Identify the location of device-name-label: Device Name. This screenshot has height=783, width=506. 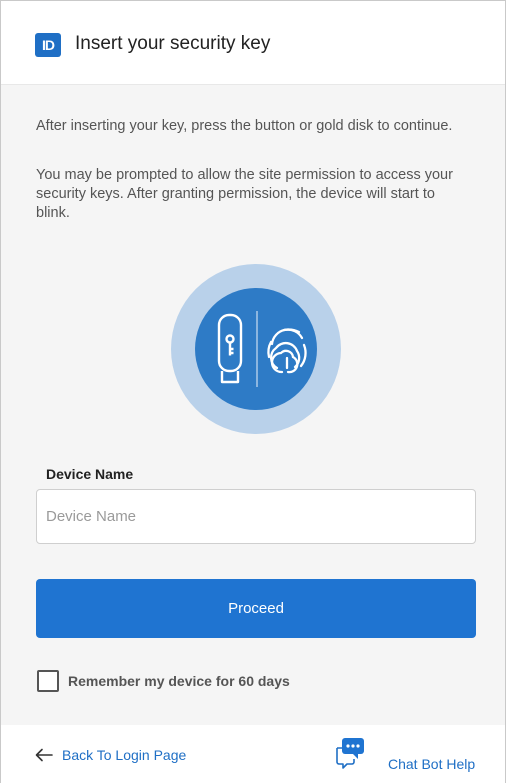
(90, 474).